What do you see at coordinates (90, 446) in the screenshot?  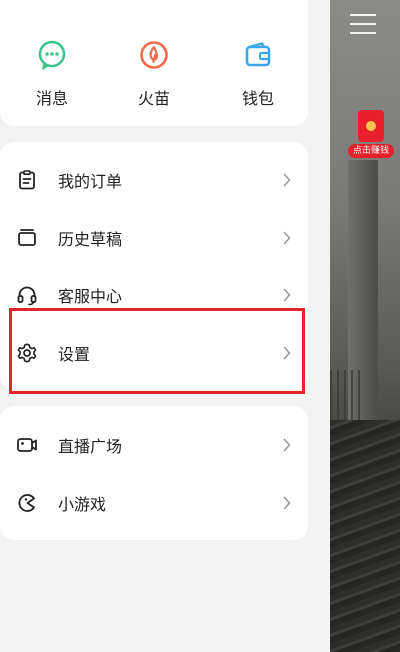 I see `menu-item-label: 直播广场` at bounding box center [90, 446].